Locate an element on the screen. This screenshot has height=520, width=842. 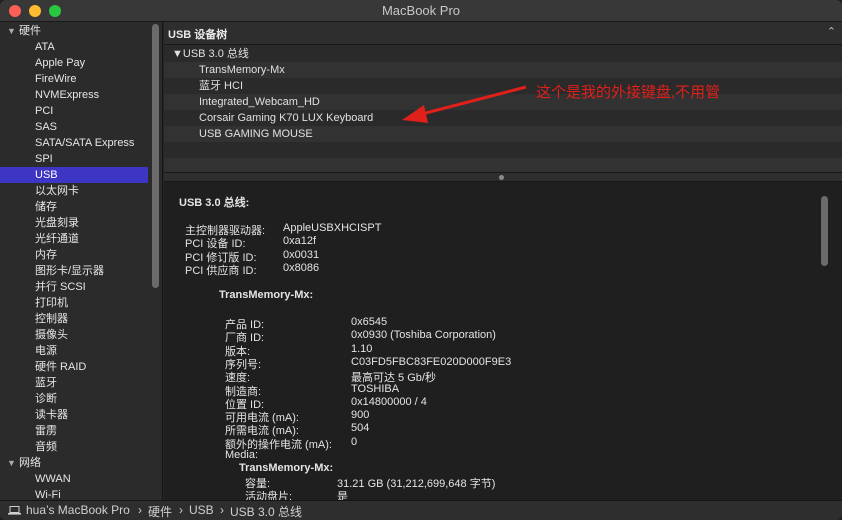
sidebar-item: 打印机 is located at coordinates (74, 303).